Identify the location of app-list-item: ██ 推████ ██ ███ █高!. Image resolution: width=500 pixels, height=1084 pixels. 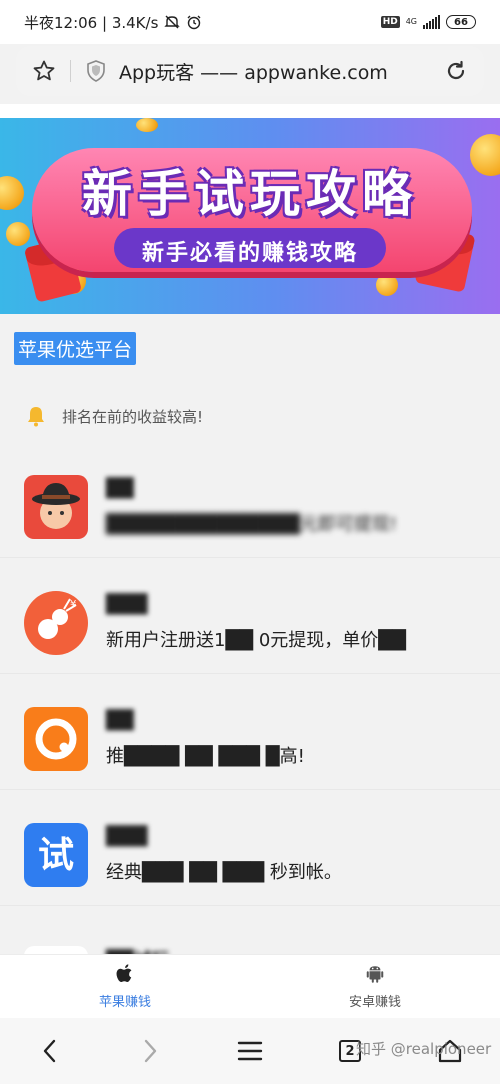
(250, 739).